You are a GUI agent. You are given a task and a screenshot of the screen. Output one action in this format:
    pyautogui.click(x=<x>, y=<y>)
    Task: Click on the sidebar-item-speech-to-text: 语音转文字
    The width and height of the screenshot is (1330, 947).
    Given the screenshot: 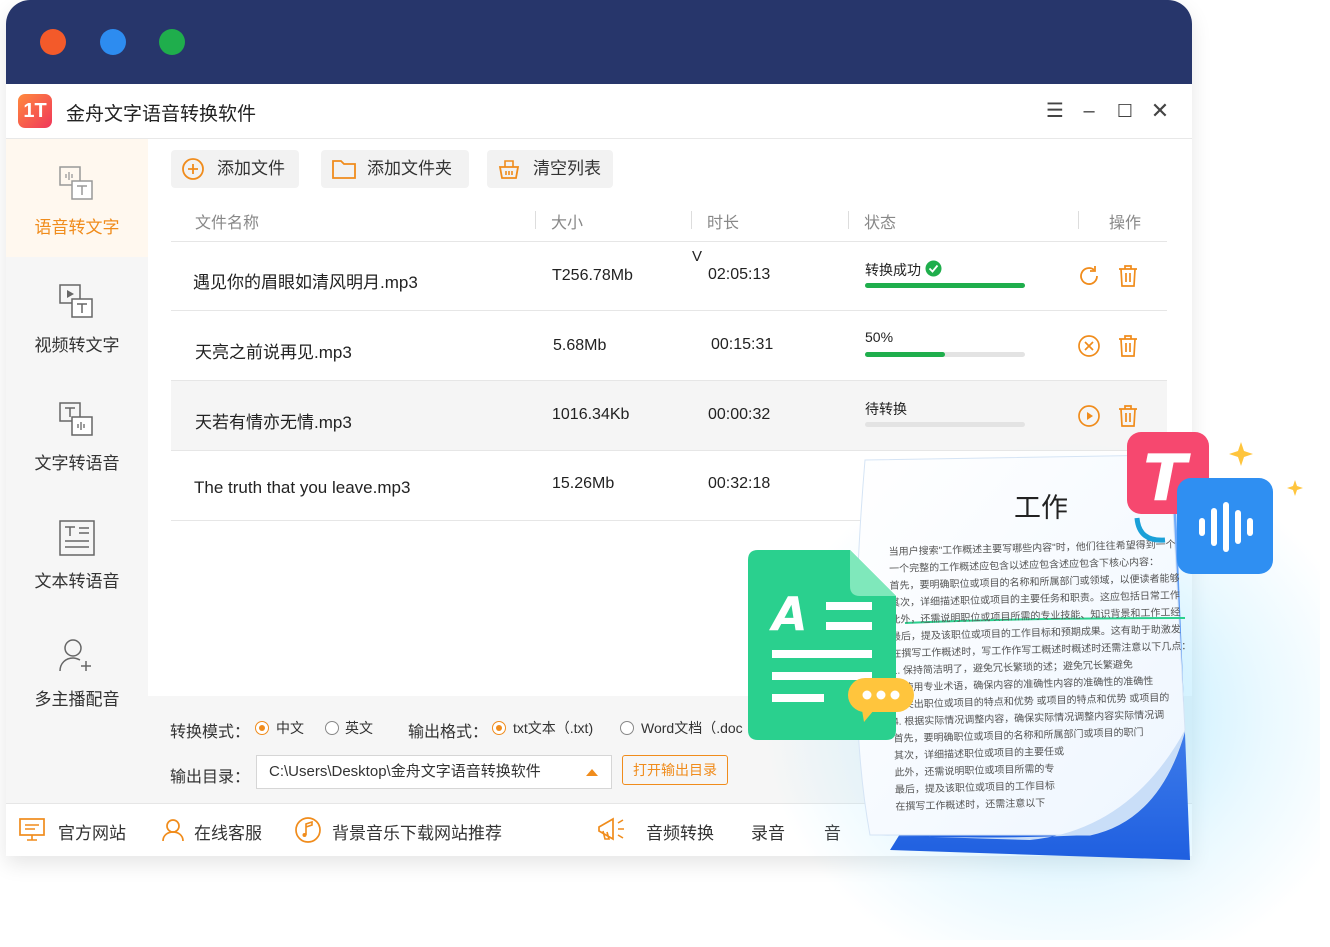 What is the action you would take?
    pyautogui.click(x=77, y=198)
    